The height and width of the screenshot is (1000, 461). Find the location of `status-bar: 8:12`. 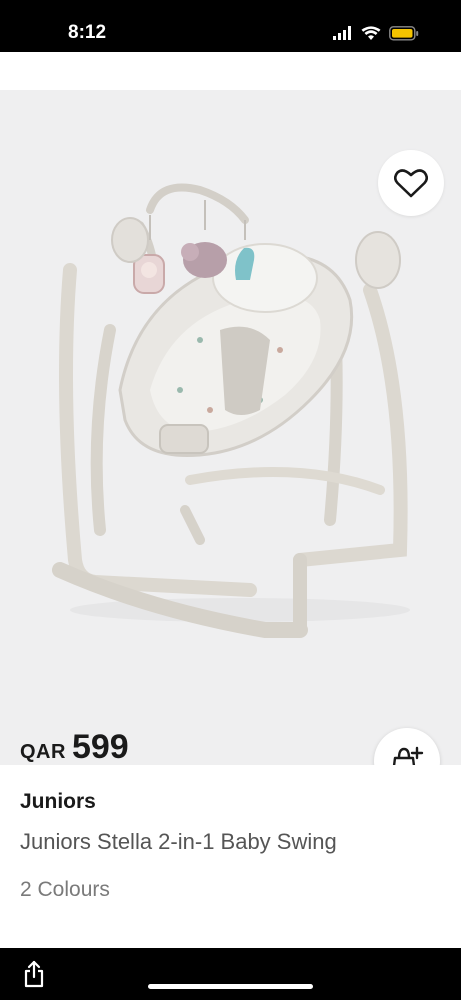

status-bar: 8:12 is located at coordinates (230, 26).